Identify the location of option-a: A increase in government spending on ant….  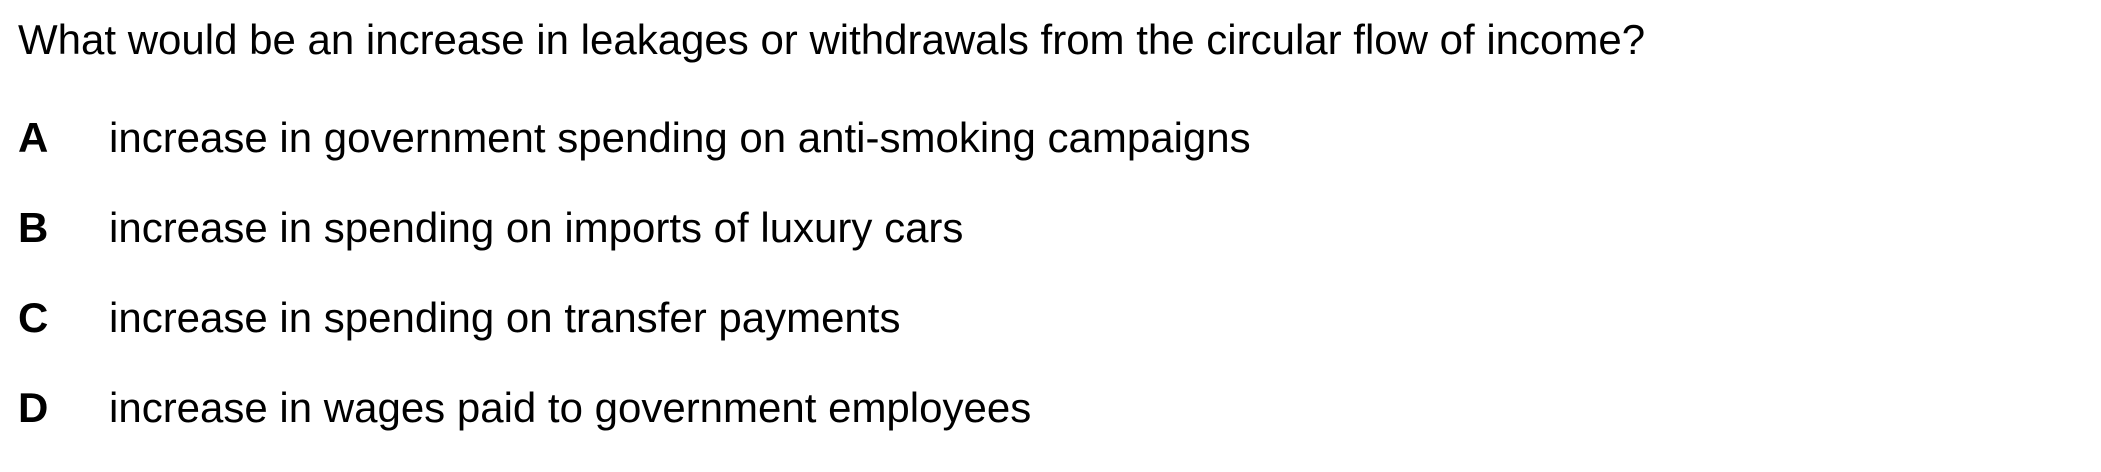
(634, 138).